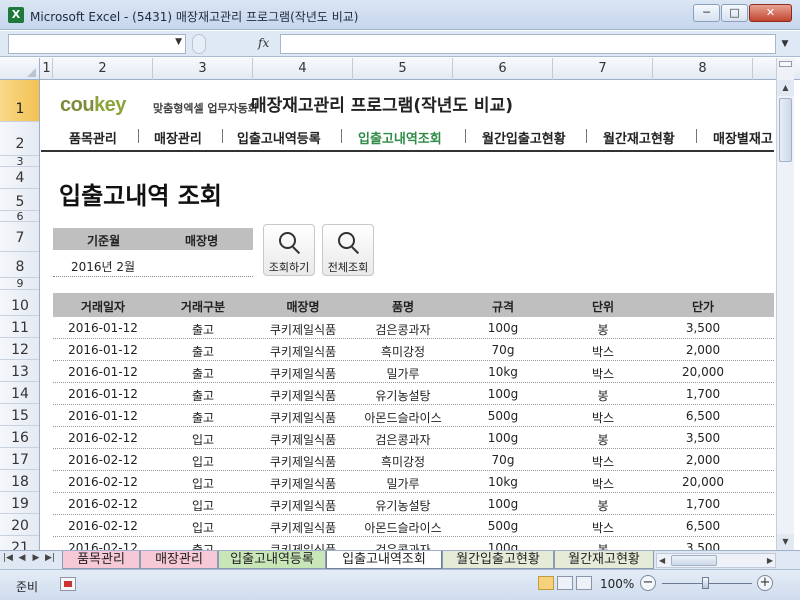 This screenshot has height=600, width=800. I want to click on macro-record-icon, so click(68, 584).